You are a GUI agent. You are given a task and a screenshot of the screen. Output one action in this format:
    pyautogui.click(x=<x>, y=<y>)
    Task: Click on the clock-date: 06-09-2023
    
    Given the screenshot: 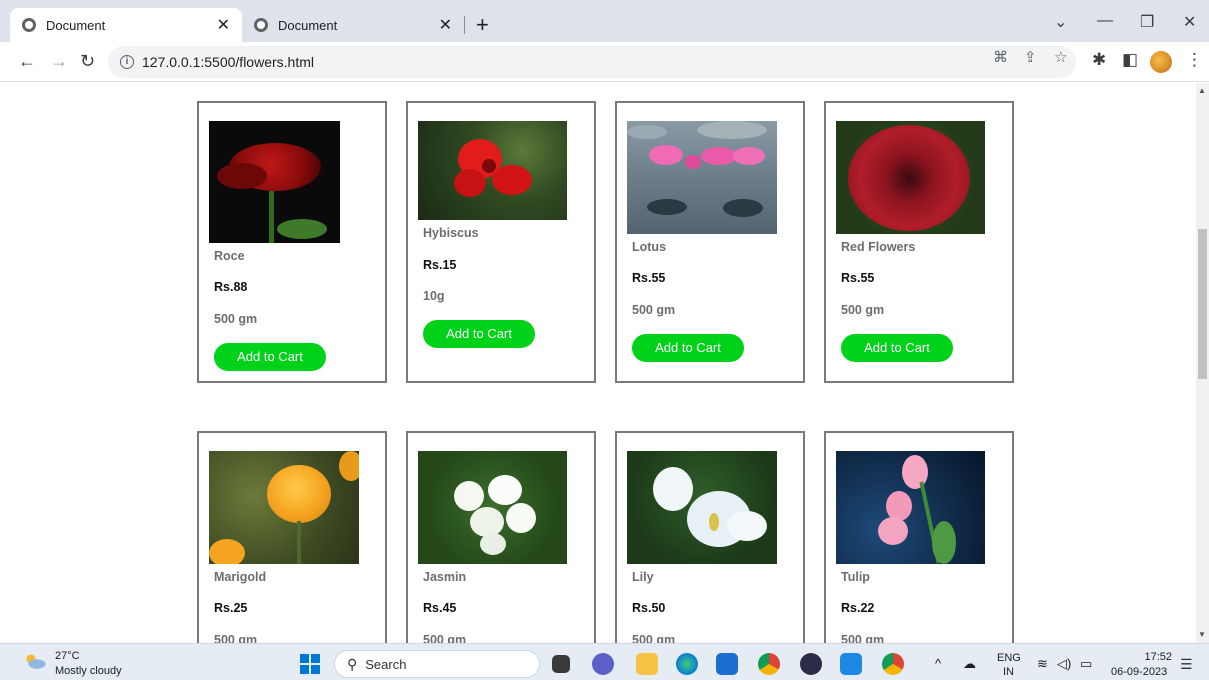 What is the action you would take?
    pyautogui.click(x=1139, y=672)
    